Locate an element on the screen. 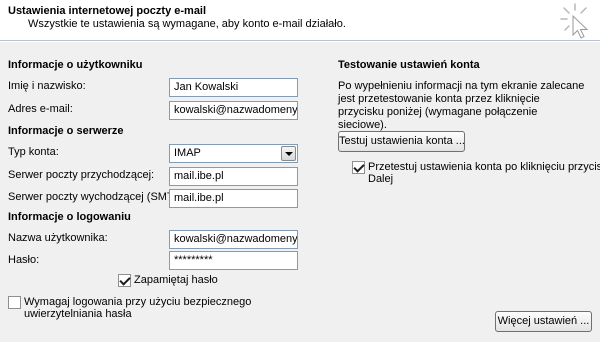 This screenshot has height=342, width=600. header-title: Ustawienia internetowej poczty e-mail is located at coordinates (107, 11).